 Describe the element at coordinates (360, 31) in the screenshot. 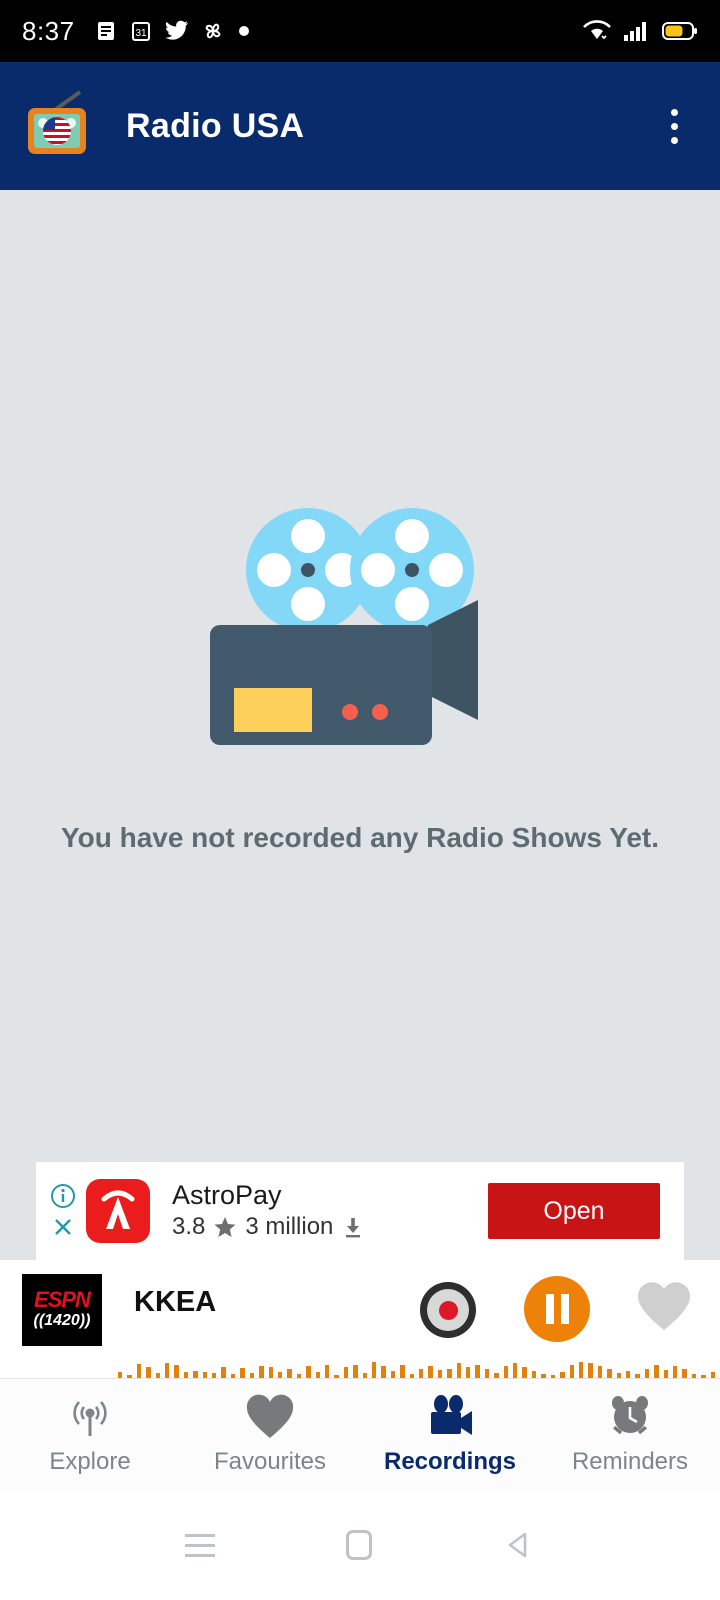

I see `status-bar: 8:37 31` at that location.